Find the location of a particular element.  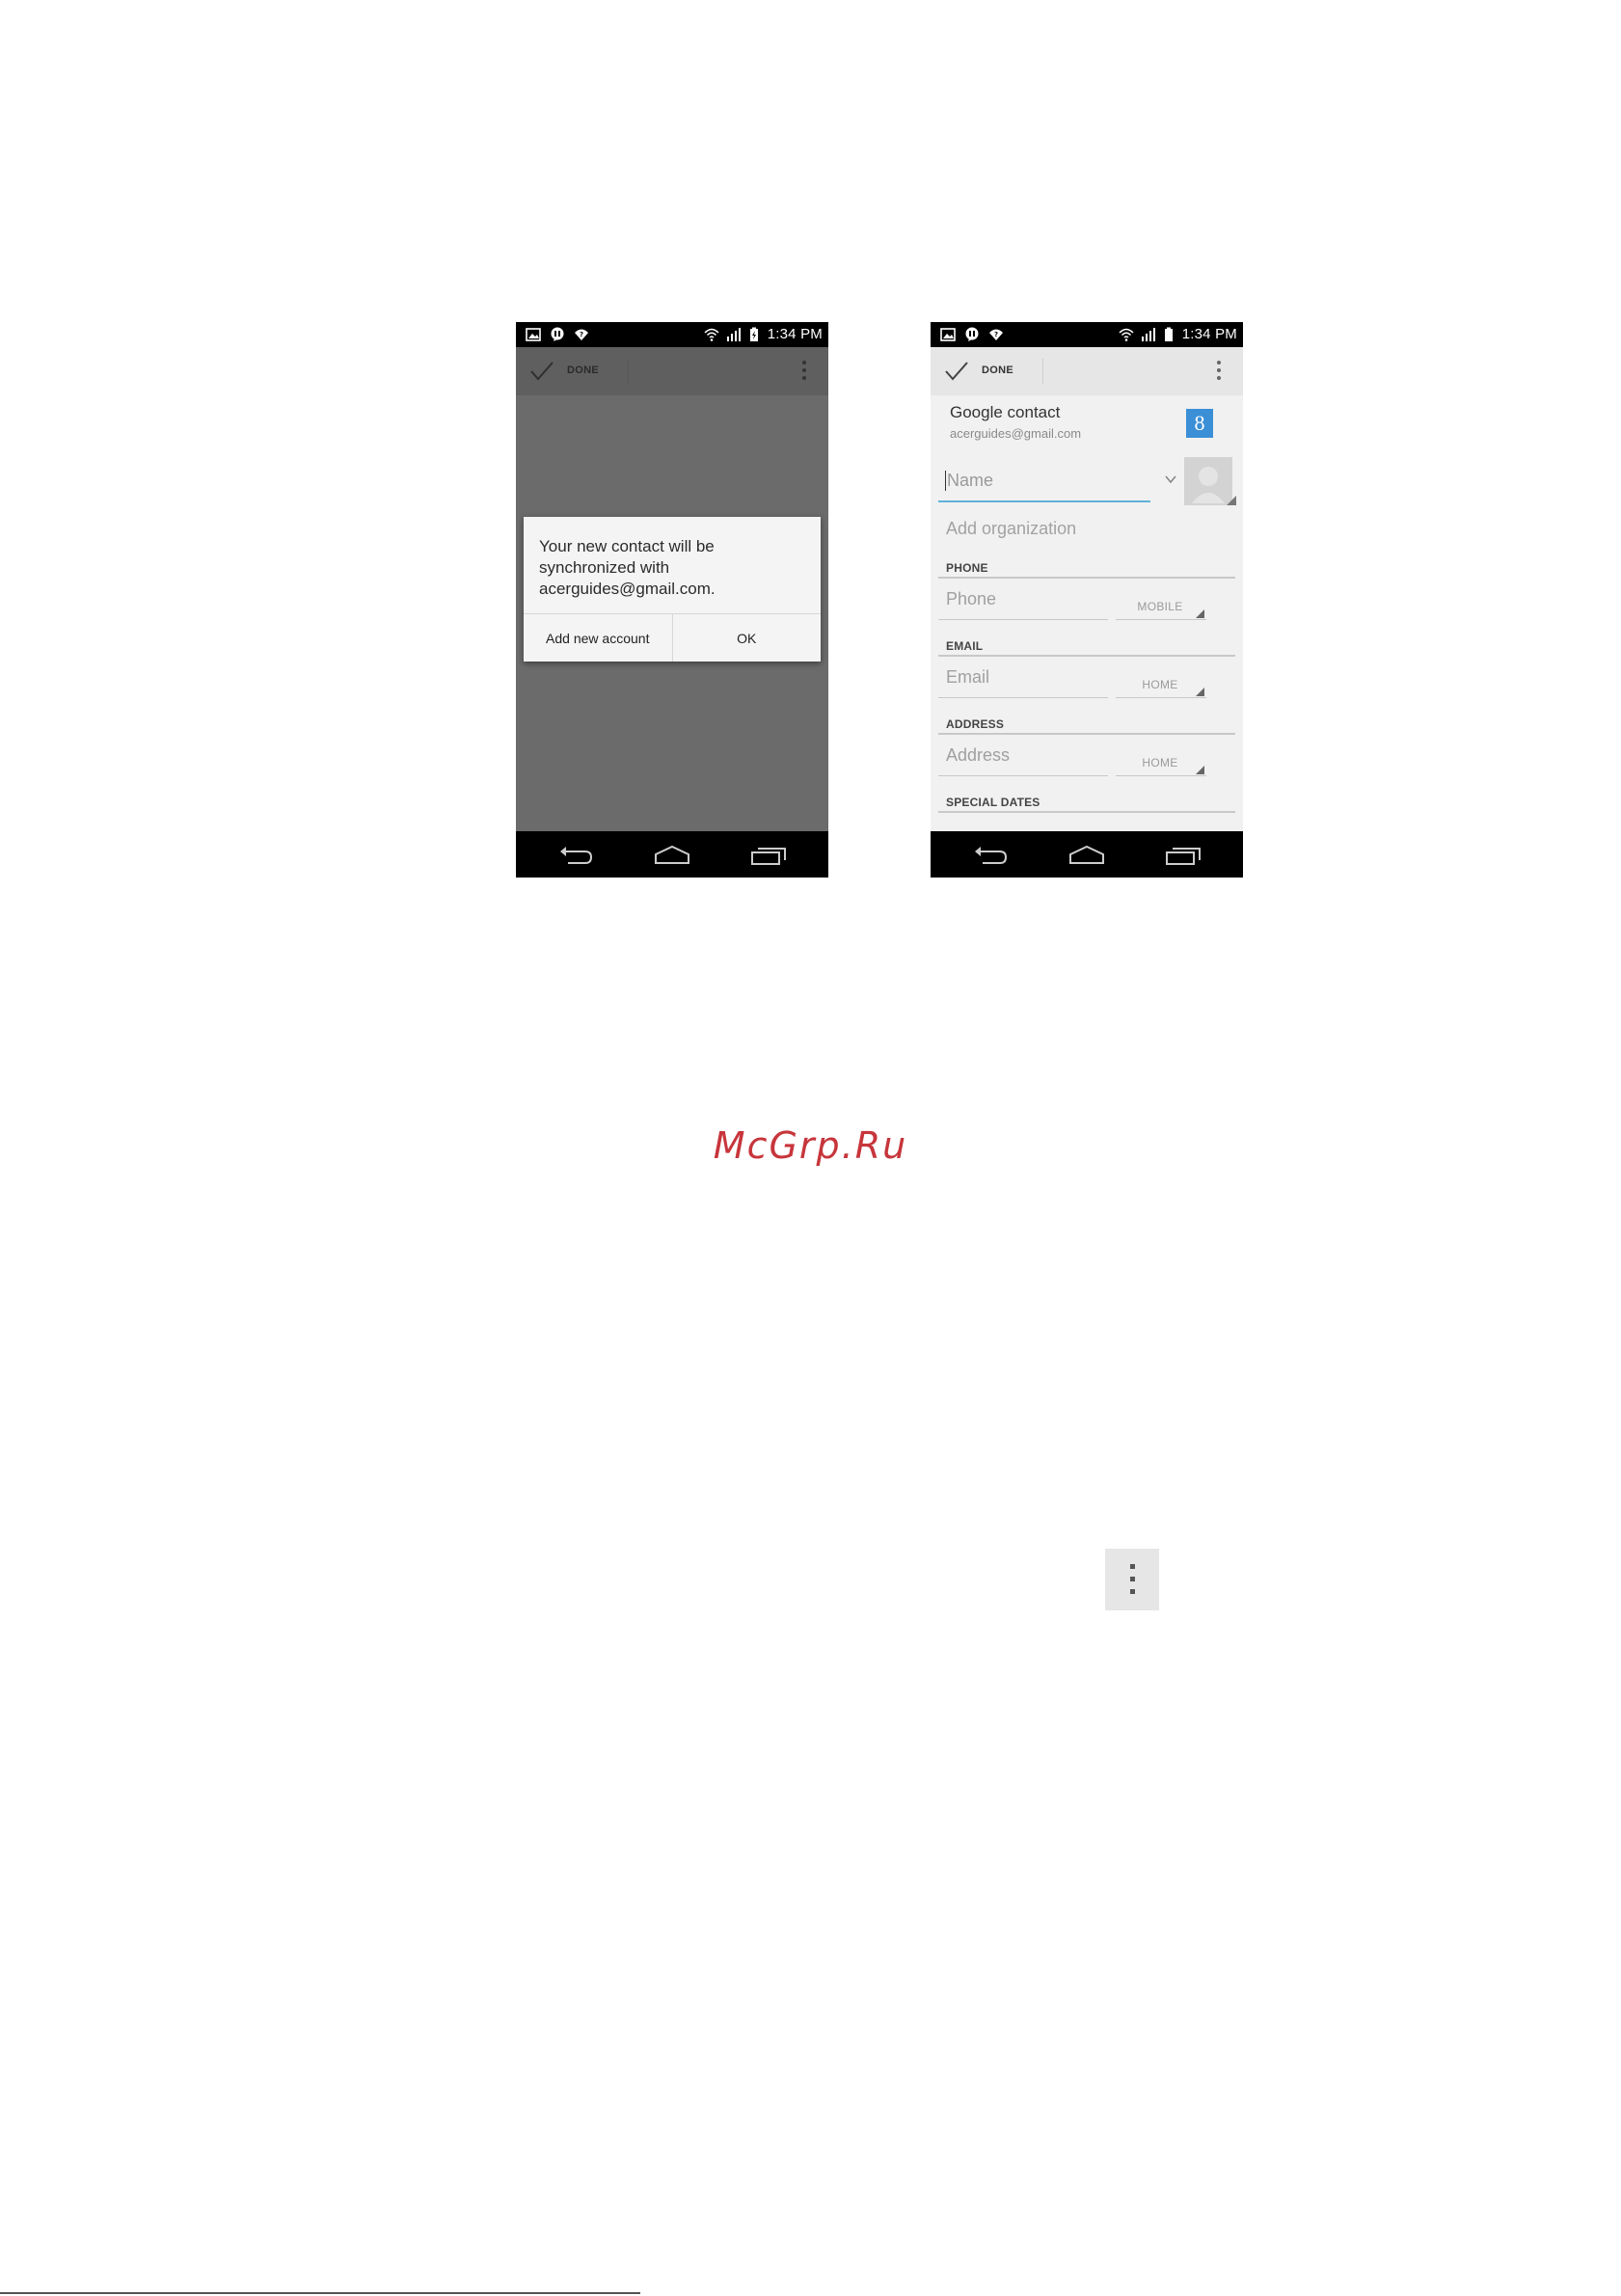

dialog-buttons: Add new account OK is located at coordinates (672, 637).